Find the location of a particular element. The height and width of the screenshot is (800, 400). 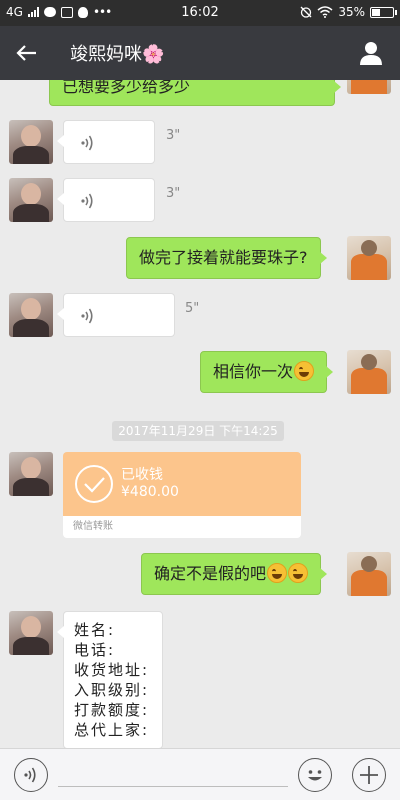

voice-input-icon is located at coordinates (30, 775).